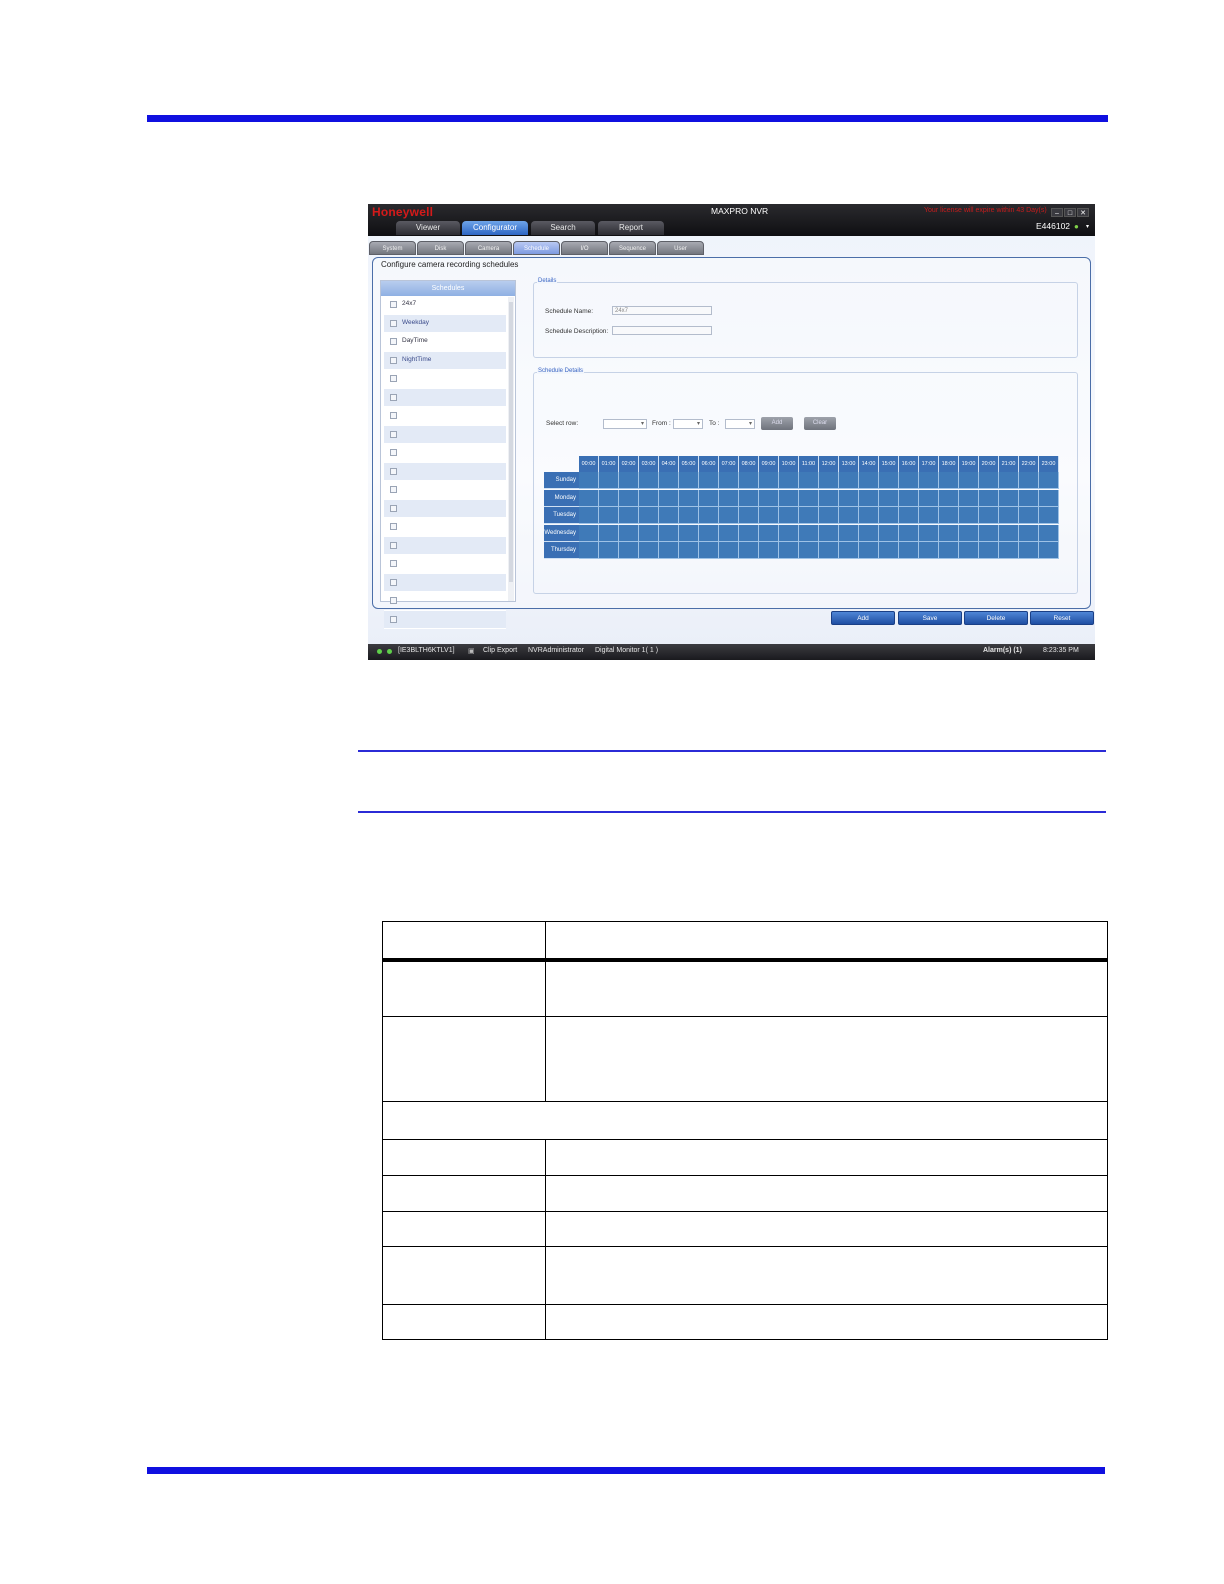  I want to click on users-icon: ●, so click(1078, 227).